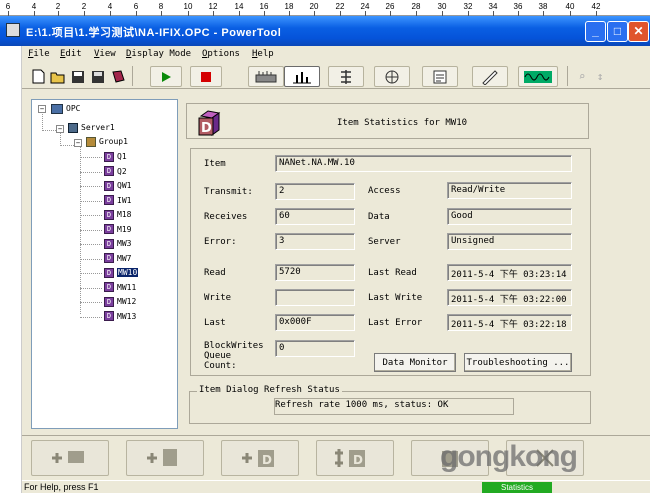  Describe the element at coordinates (314, 6) in the screenshot. I see `ruler-tick-label: 20` at that location.